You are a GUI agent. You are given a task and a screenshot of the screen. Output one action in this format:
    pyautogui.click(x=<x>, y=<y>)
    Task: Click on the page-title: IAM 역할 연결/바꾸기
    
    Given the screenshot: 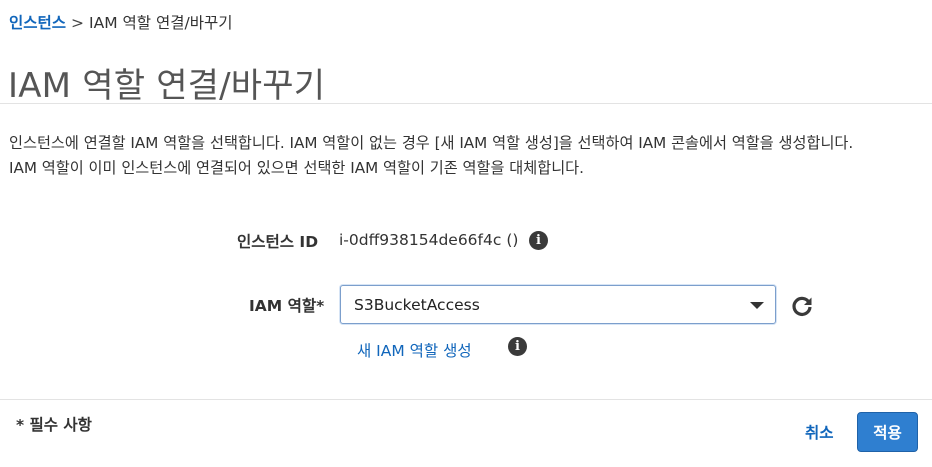 What is the action you would take?
    pyautogui.click(x=167, y=86)
    